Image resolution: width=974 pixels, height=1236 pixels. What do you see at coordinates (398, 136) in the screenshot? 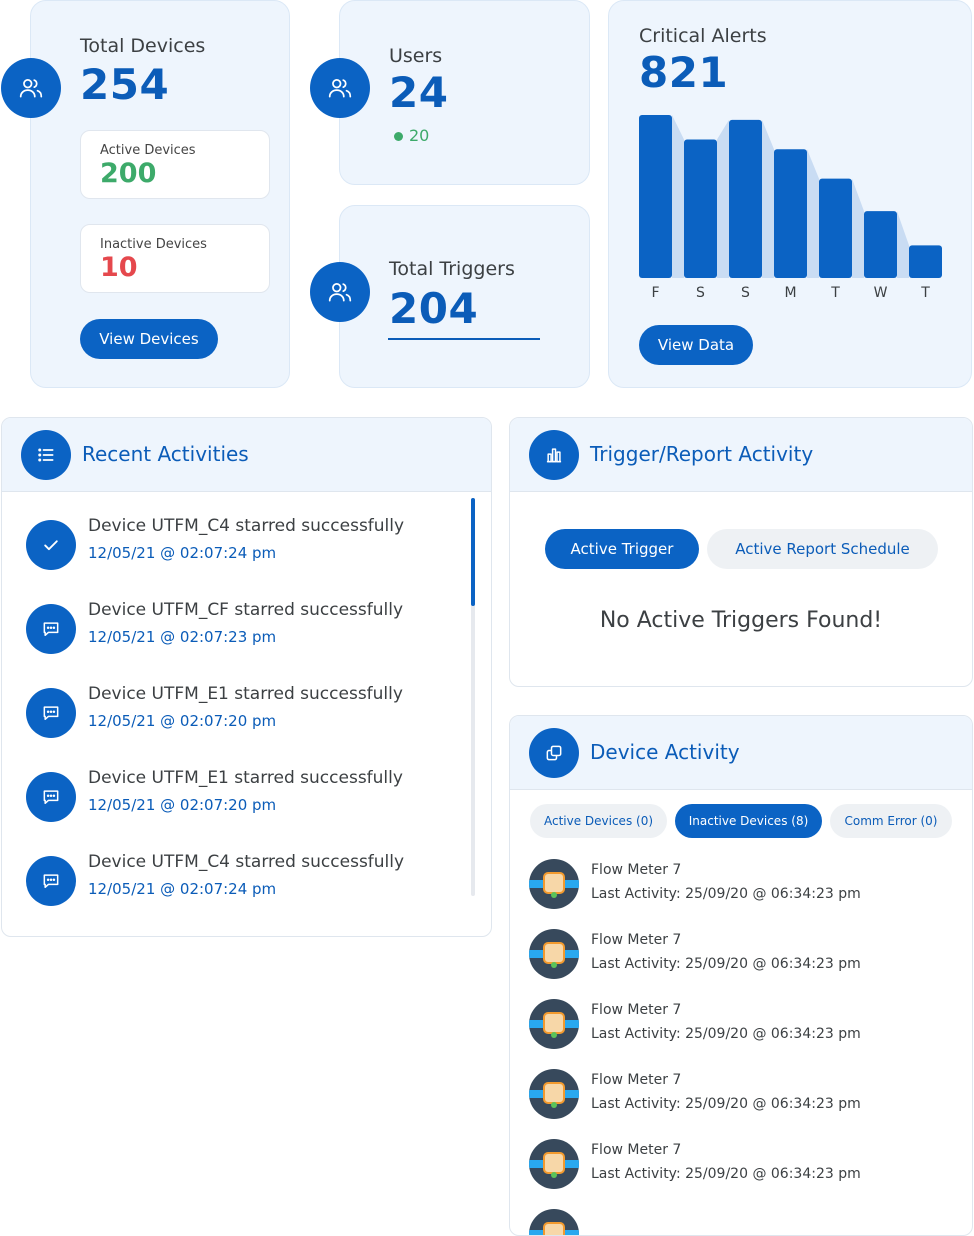
I see `online-dot-icon` at bounding box center [398, 136].